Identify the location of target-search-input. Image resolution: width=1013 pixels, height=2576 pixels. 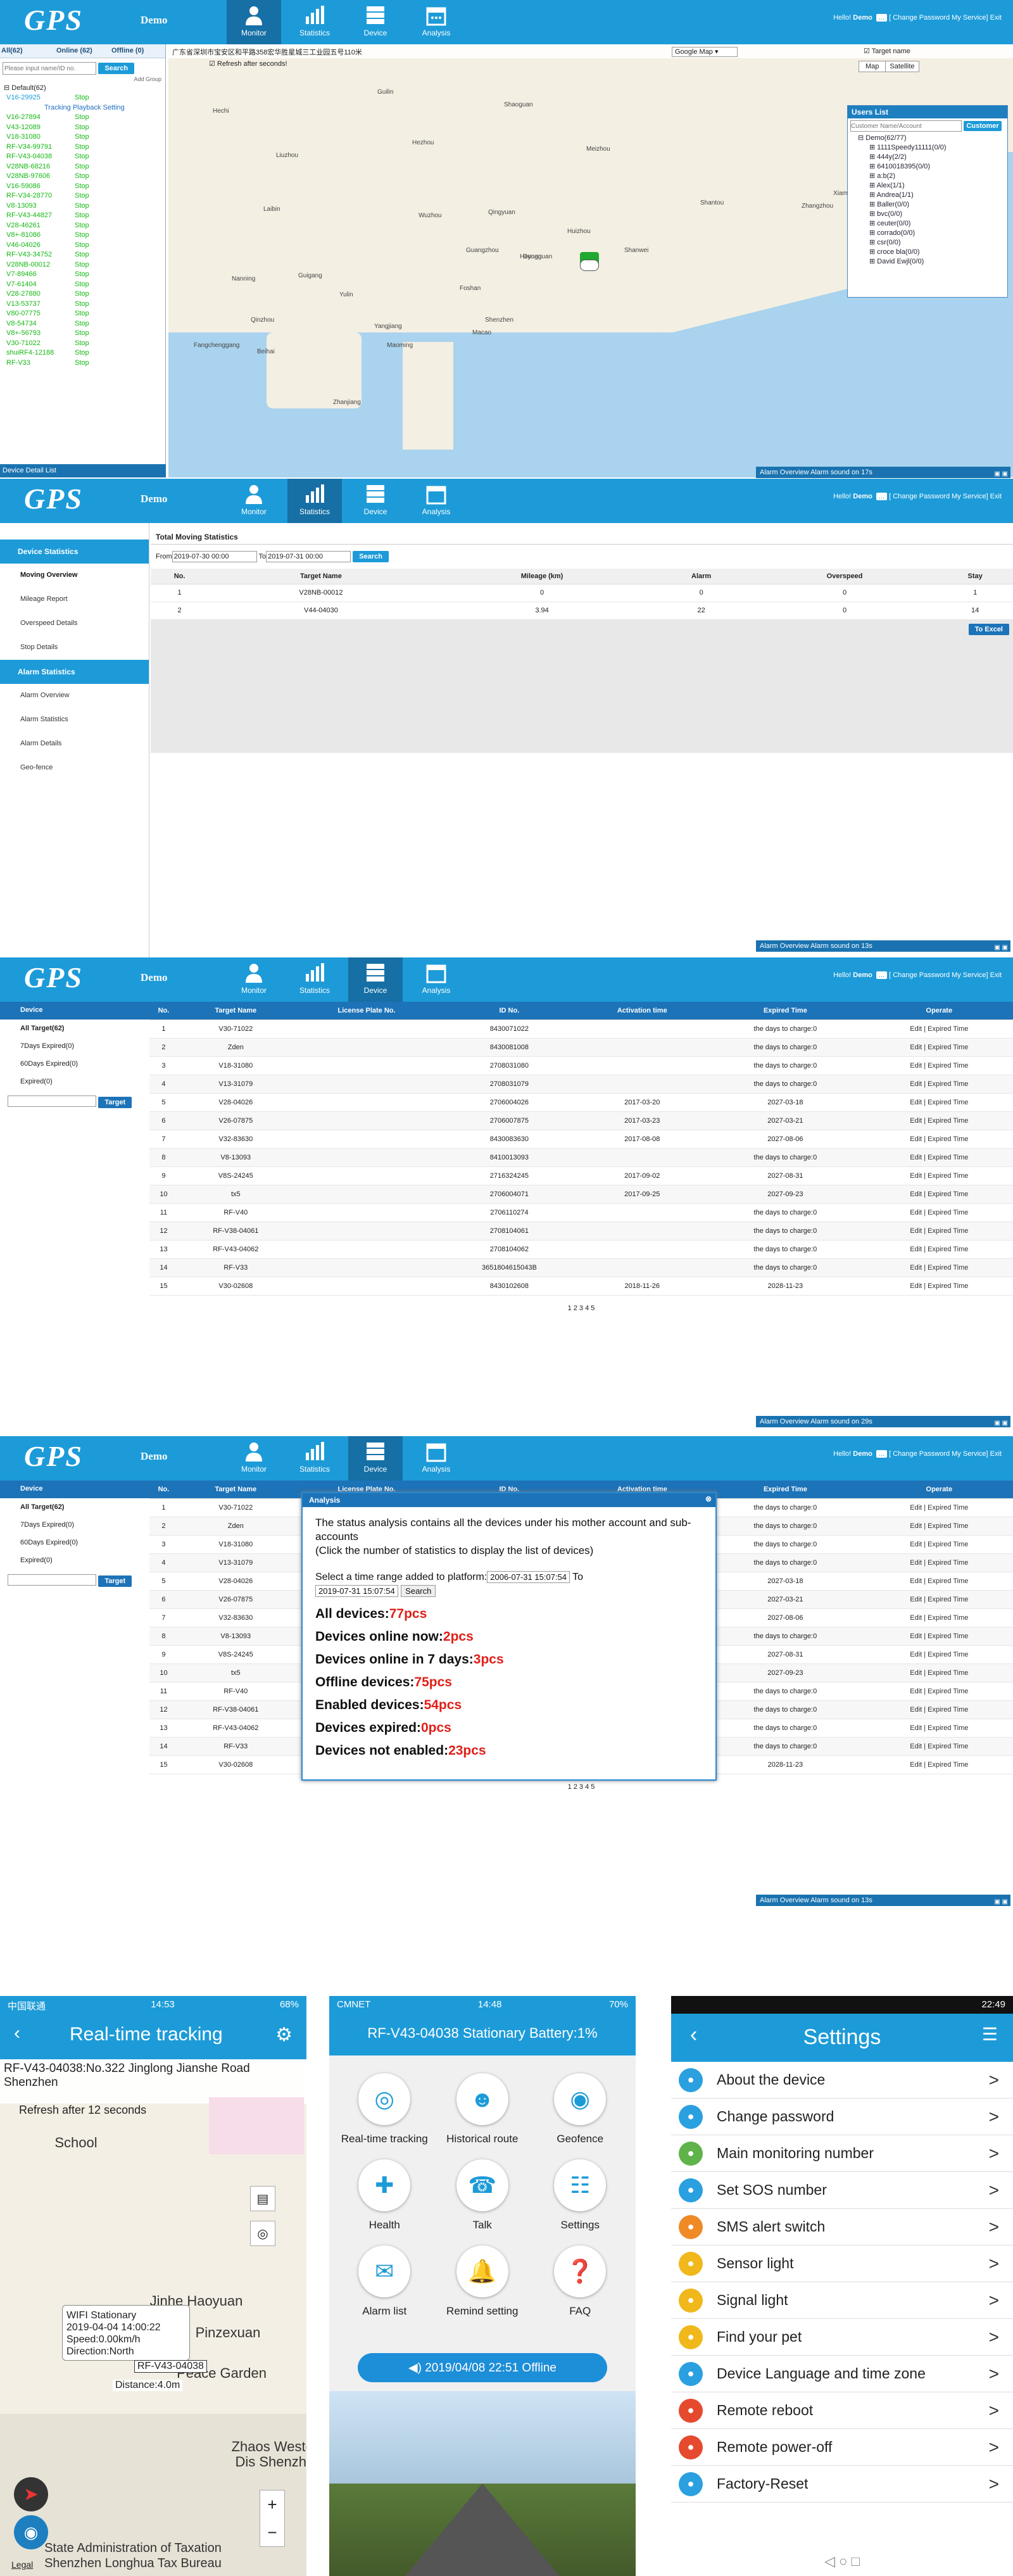
(52, 1101).